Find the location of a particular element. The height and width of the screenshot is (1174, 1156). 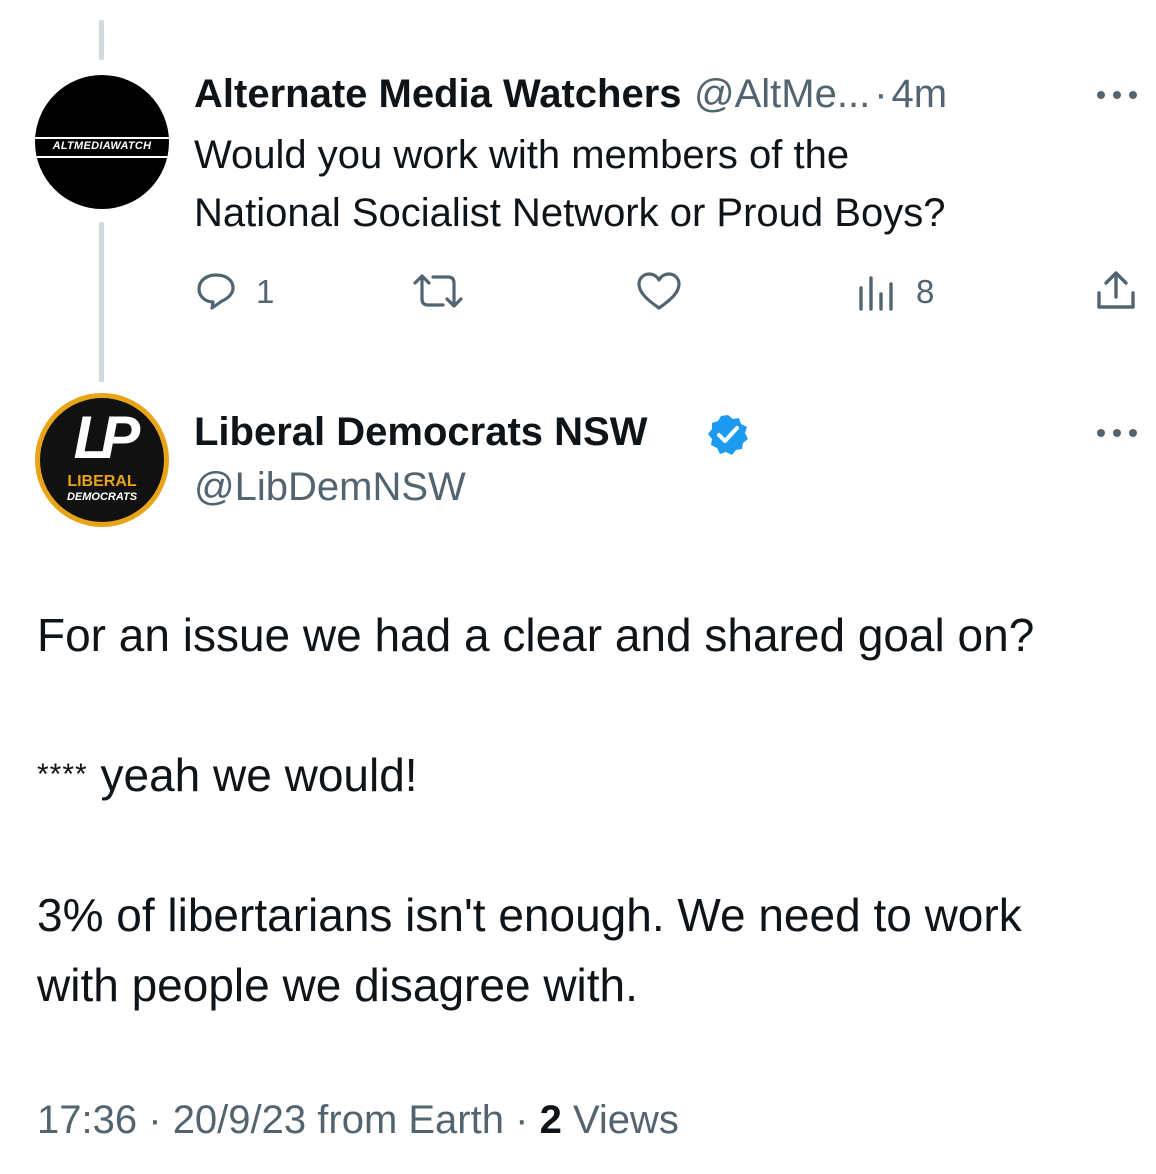

avatar-rule-bottom is located at coordinates (102, 157).